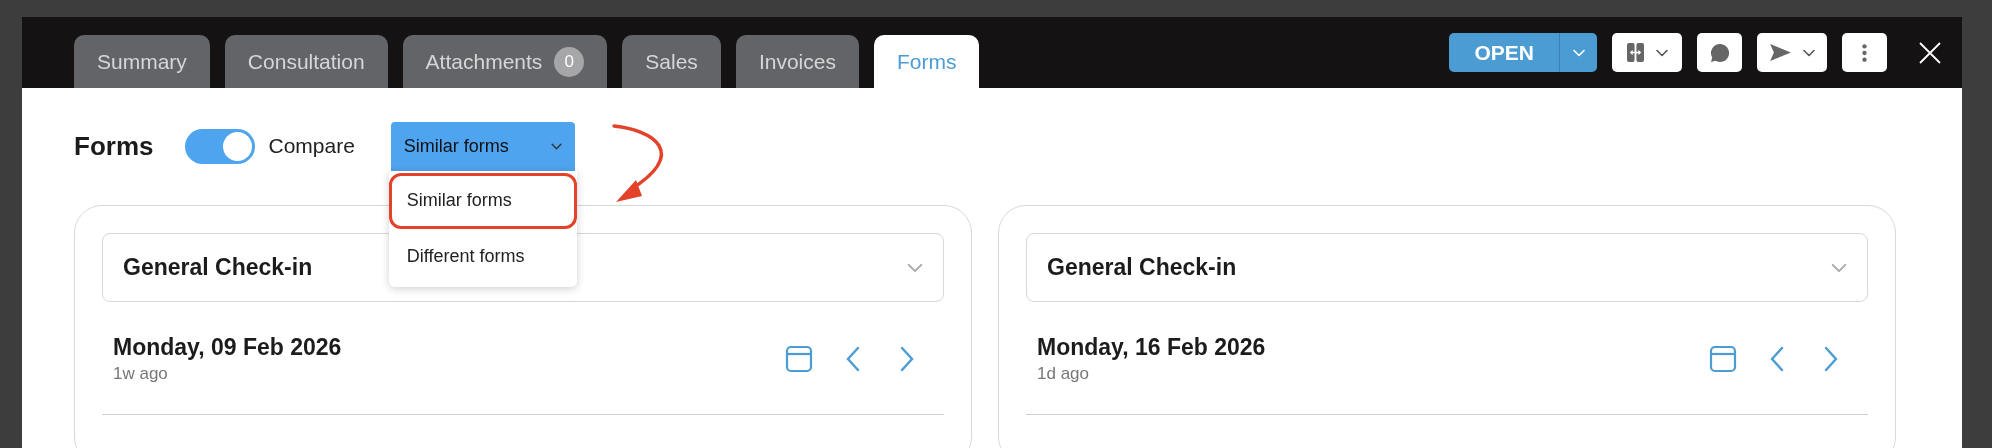 The width and height of the screenshot is (1992, 448). I want to click on chat-bubble-icon, so click(1719, 52).